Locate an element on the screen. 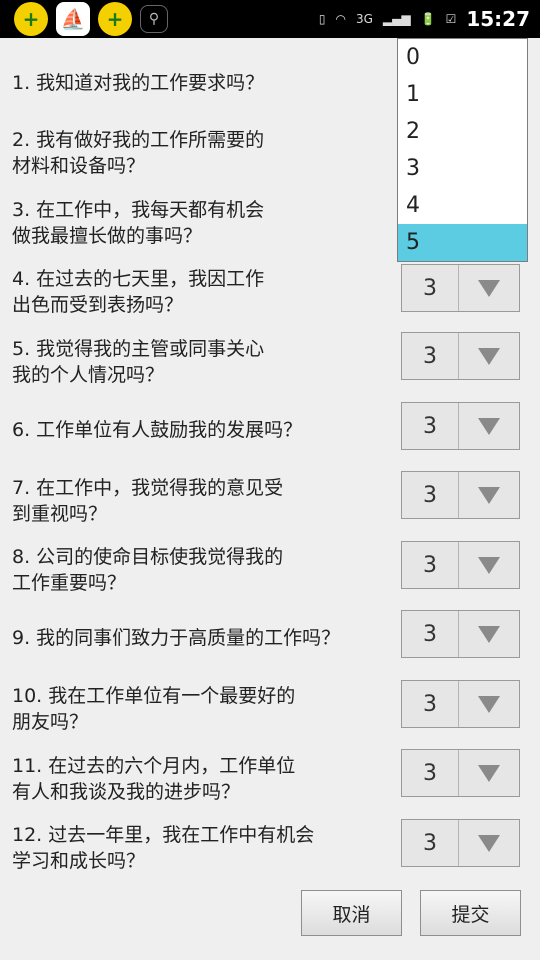 The image size is (540, 960). question-4: 4. 在过去的七天里，我因工作 出色而受到表扬吗？ is located at coordinates (138, 292).